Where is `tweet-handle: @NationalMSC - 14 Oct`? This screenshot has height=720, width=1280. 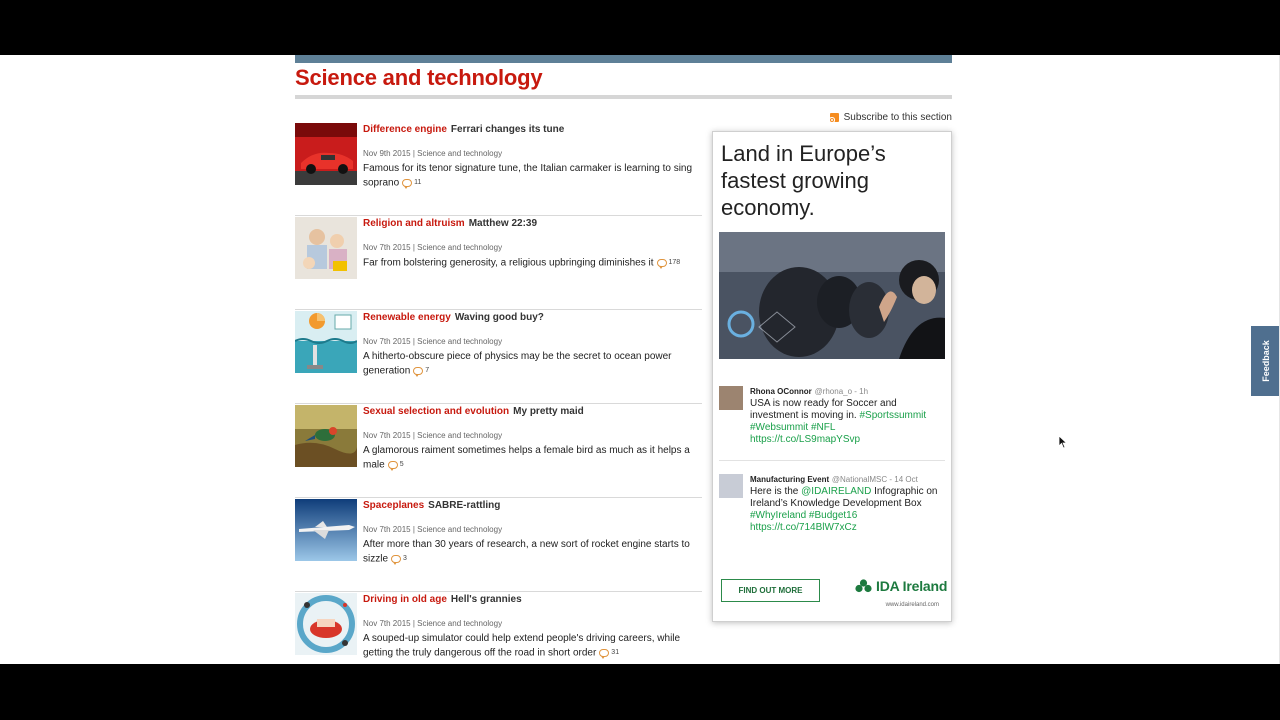 tweet-handle: @NationalMSC - 14 Oct is located at coordinates (874, 479).